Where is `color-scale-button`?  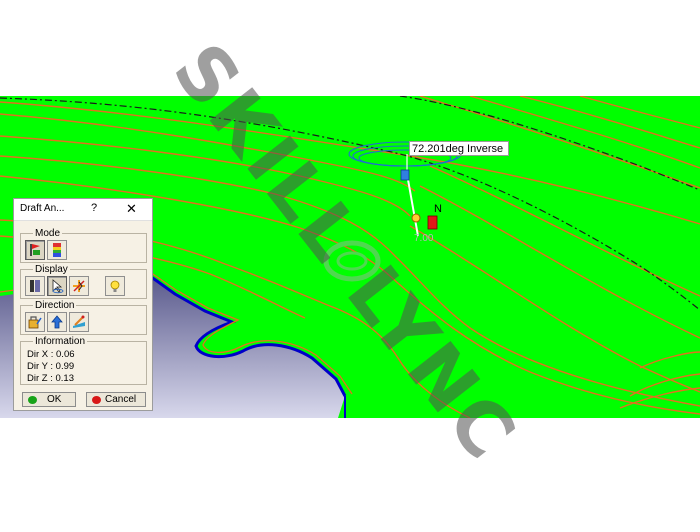 color-scale-button is located at coordinates (35, 286).